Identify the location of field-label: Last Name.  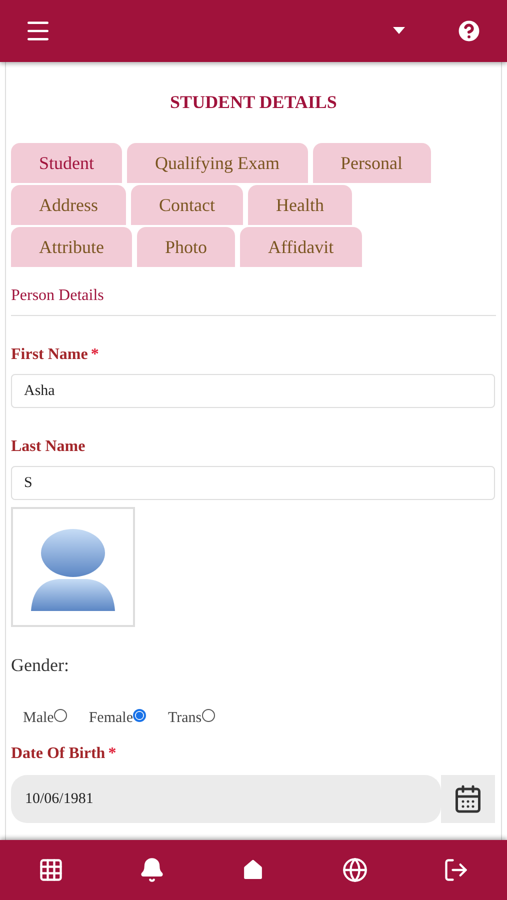
(48, 446).